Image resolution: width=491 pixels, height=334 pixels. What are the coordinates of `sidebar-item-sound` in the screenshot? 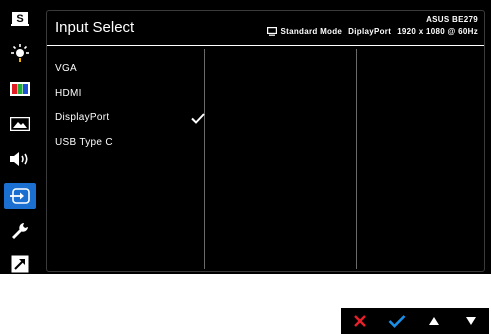 It's located at (20, 159).